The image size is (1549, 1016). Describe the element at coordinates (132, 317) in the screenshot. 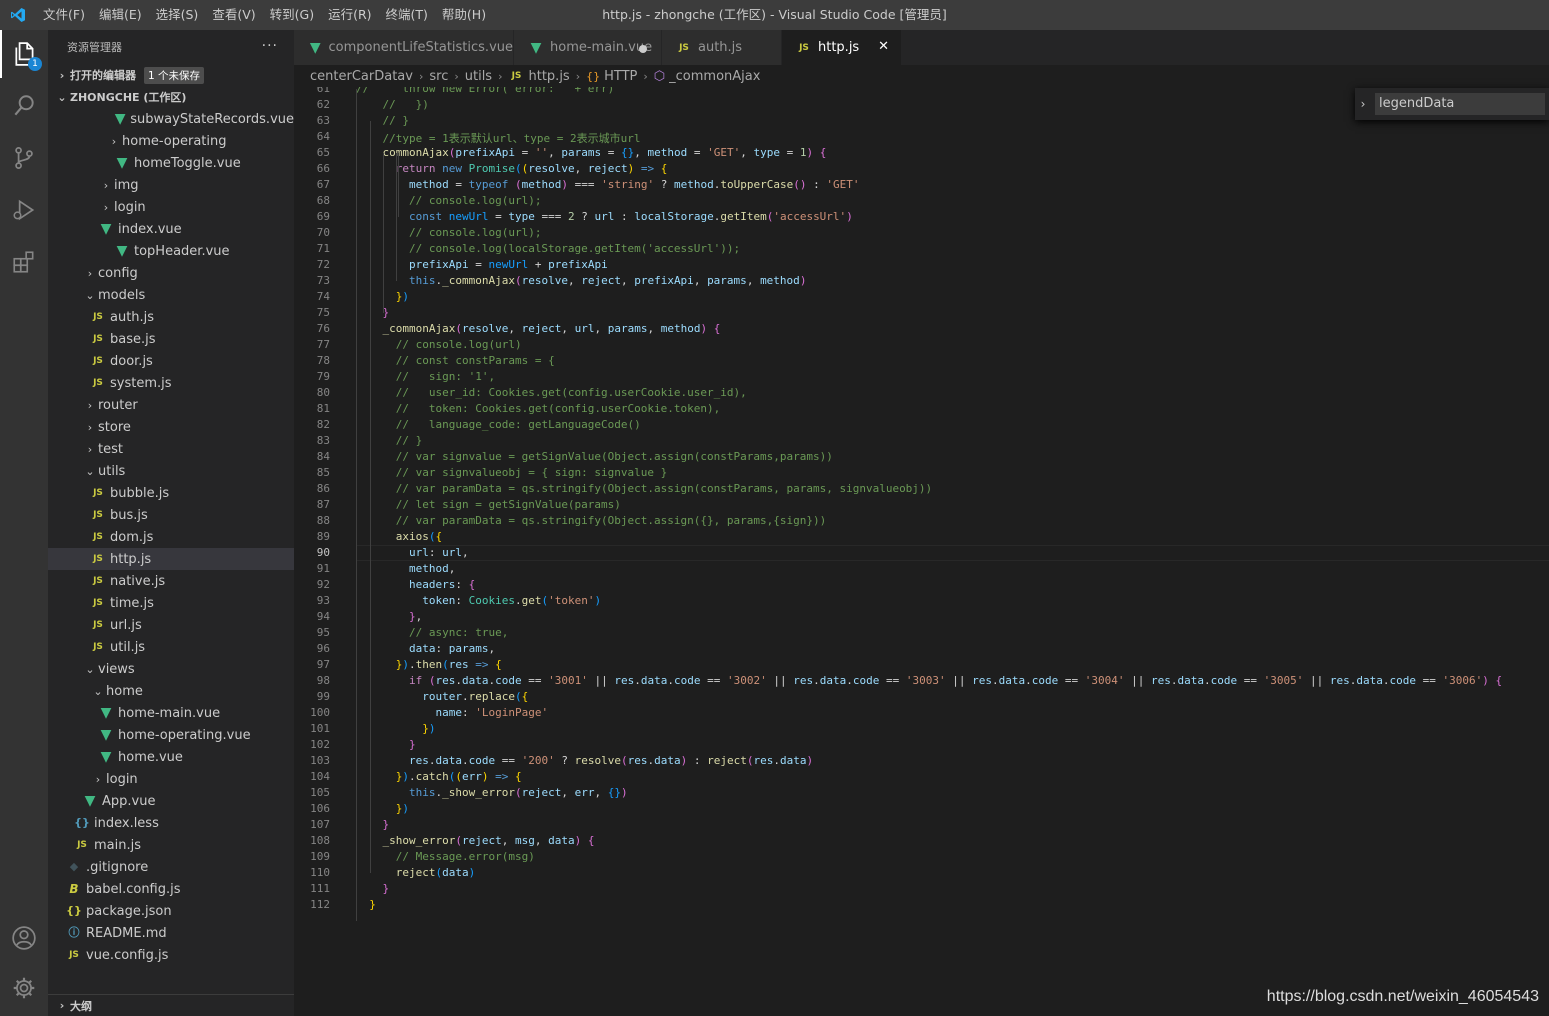

I see `file-tree-label: auth.js` at that location.